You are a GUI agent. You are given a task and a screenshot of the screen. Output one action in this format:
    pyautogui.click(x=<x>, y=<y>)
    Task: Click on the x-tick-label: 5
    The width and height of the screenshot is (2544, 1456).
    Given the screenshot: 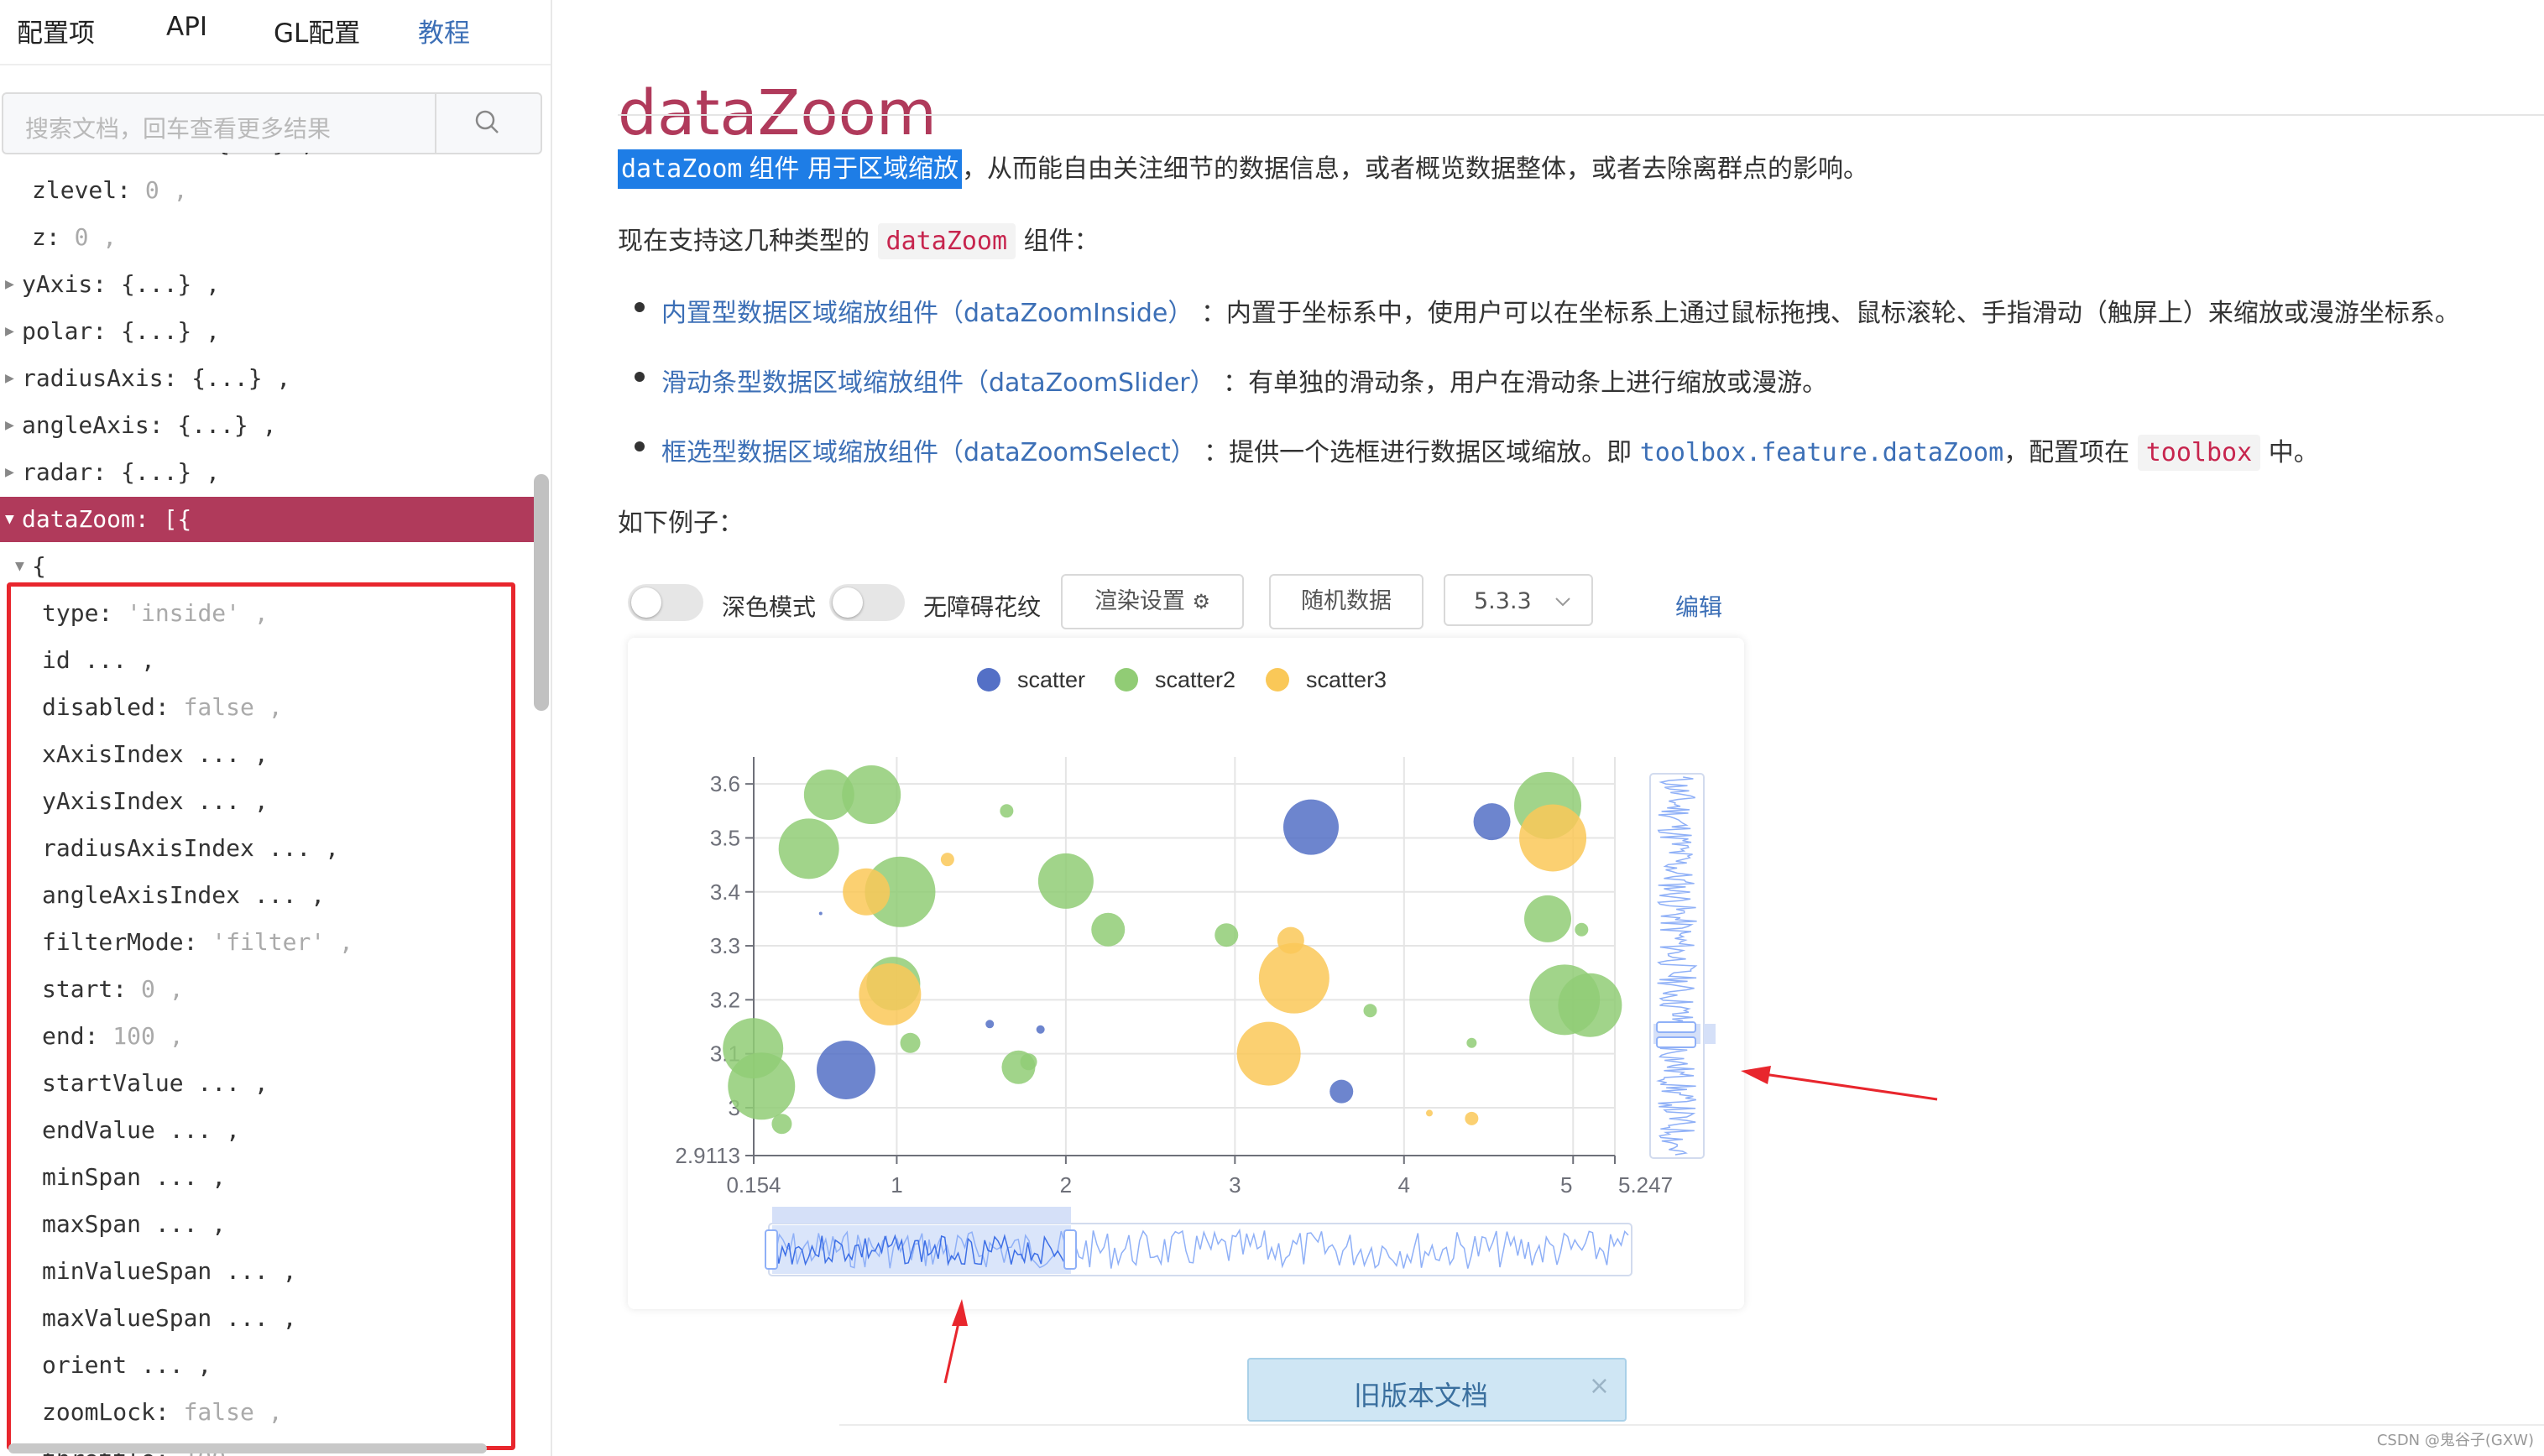 What is the action you would take?
    pyautogui.click(x=1566, y=1185)
    